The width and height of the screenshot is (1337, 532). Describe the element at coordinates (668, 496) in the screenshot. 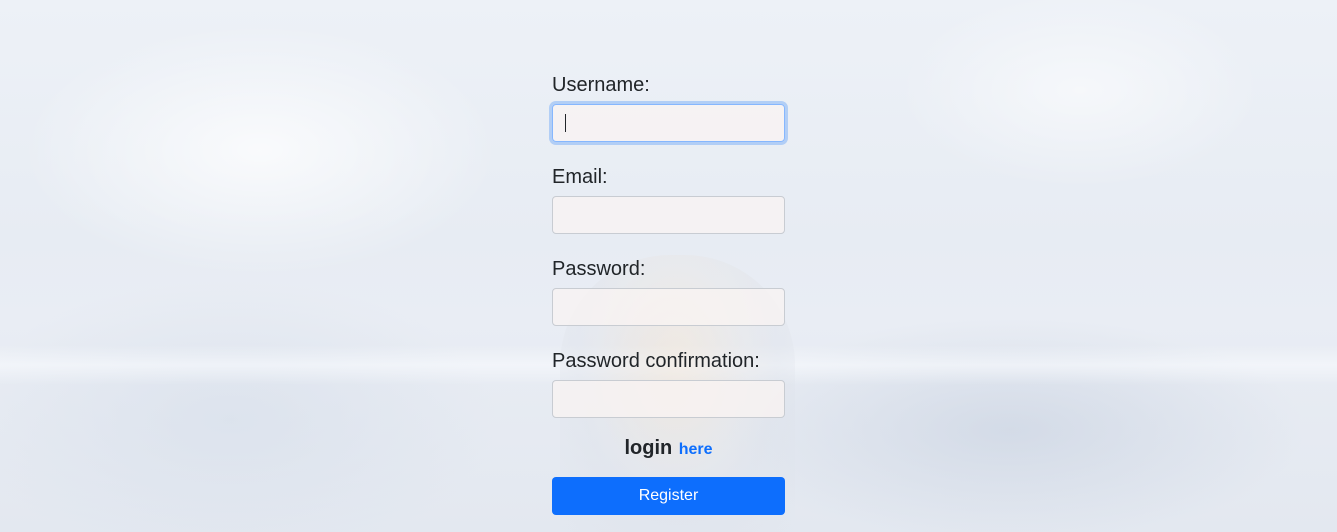

I see `register-button: Register` at that location.